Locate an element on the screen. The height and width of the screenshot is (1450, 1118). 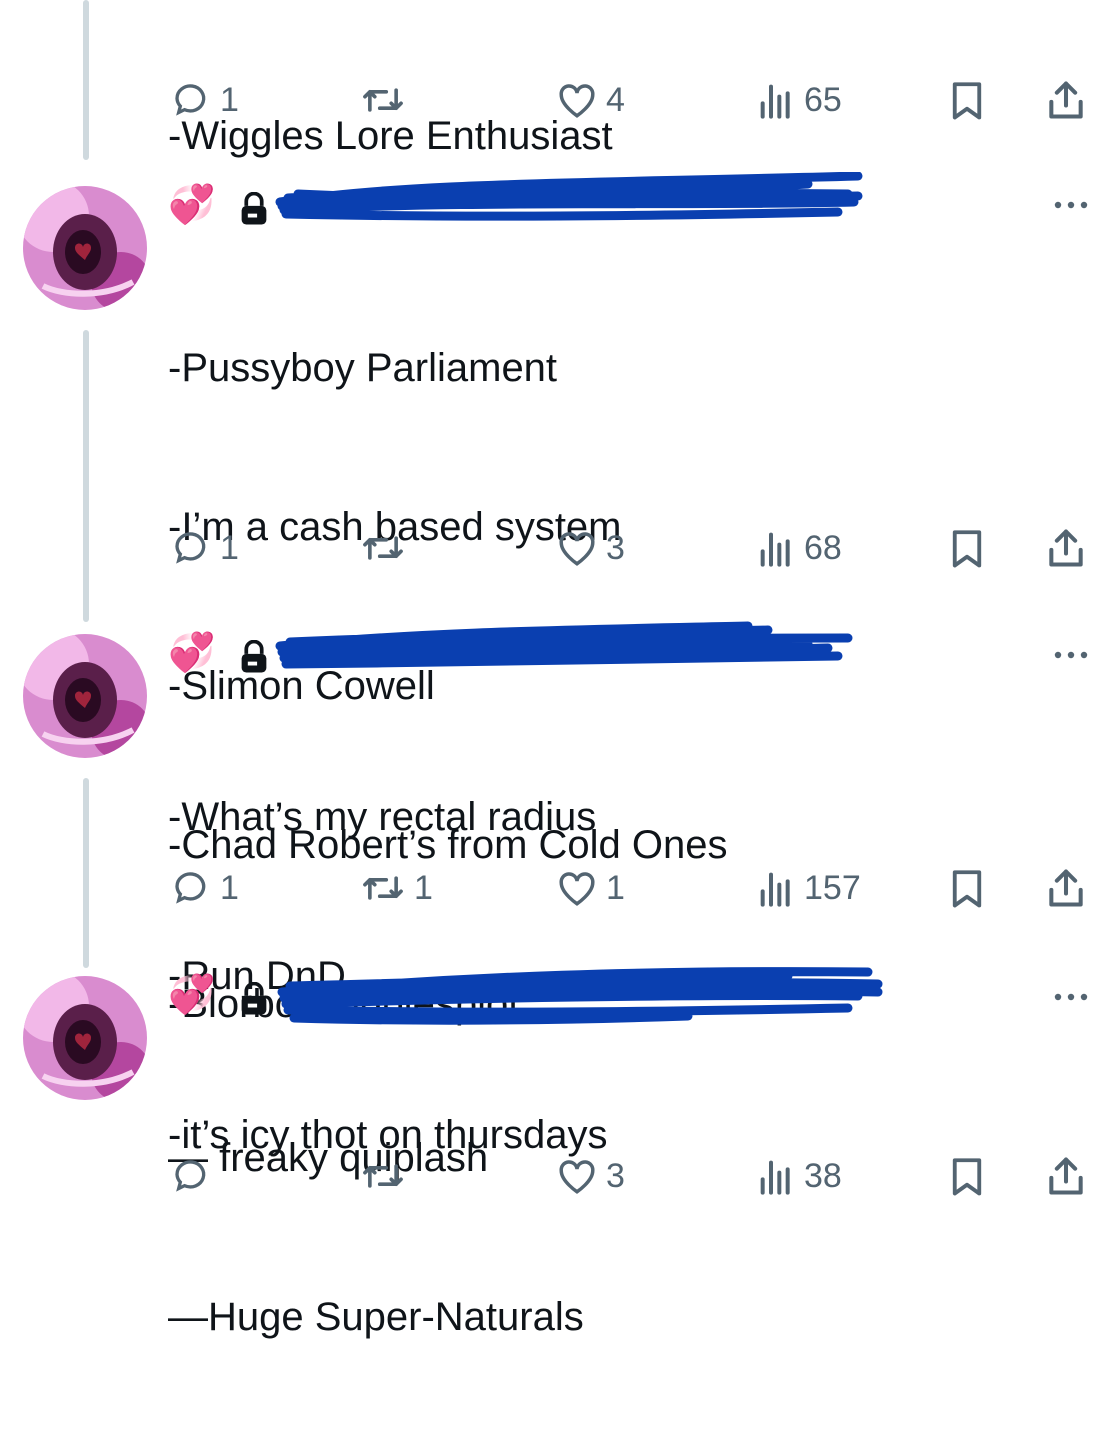
tweet-actions: 1 1 1 157 is located at coordinates (559, 888).